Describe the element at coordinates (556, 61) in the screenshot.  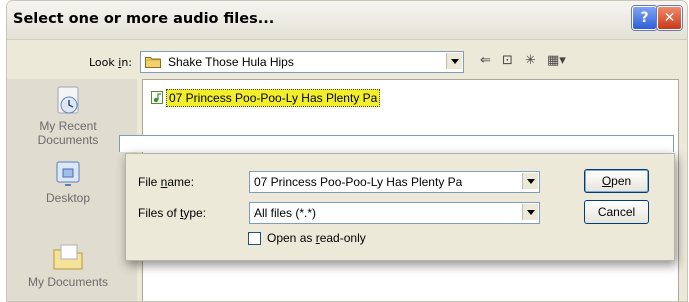
I see `view-menu-icon: ▦▾` at that location.